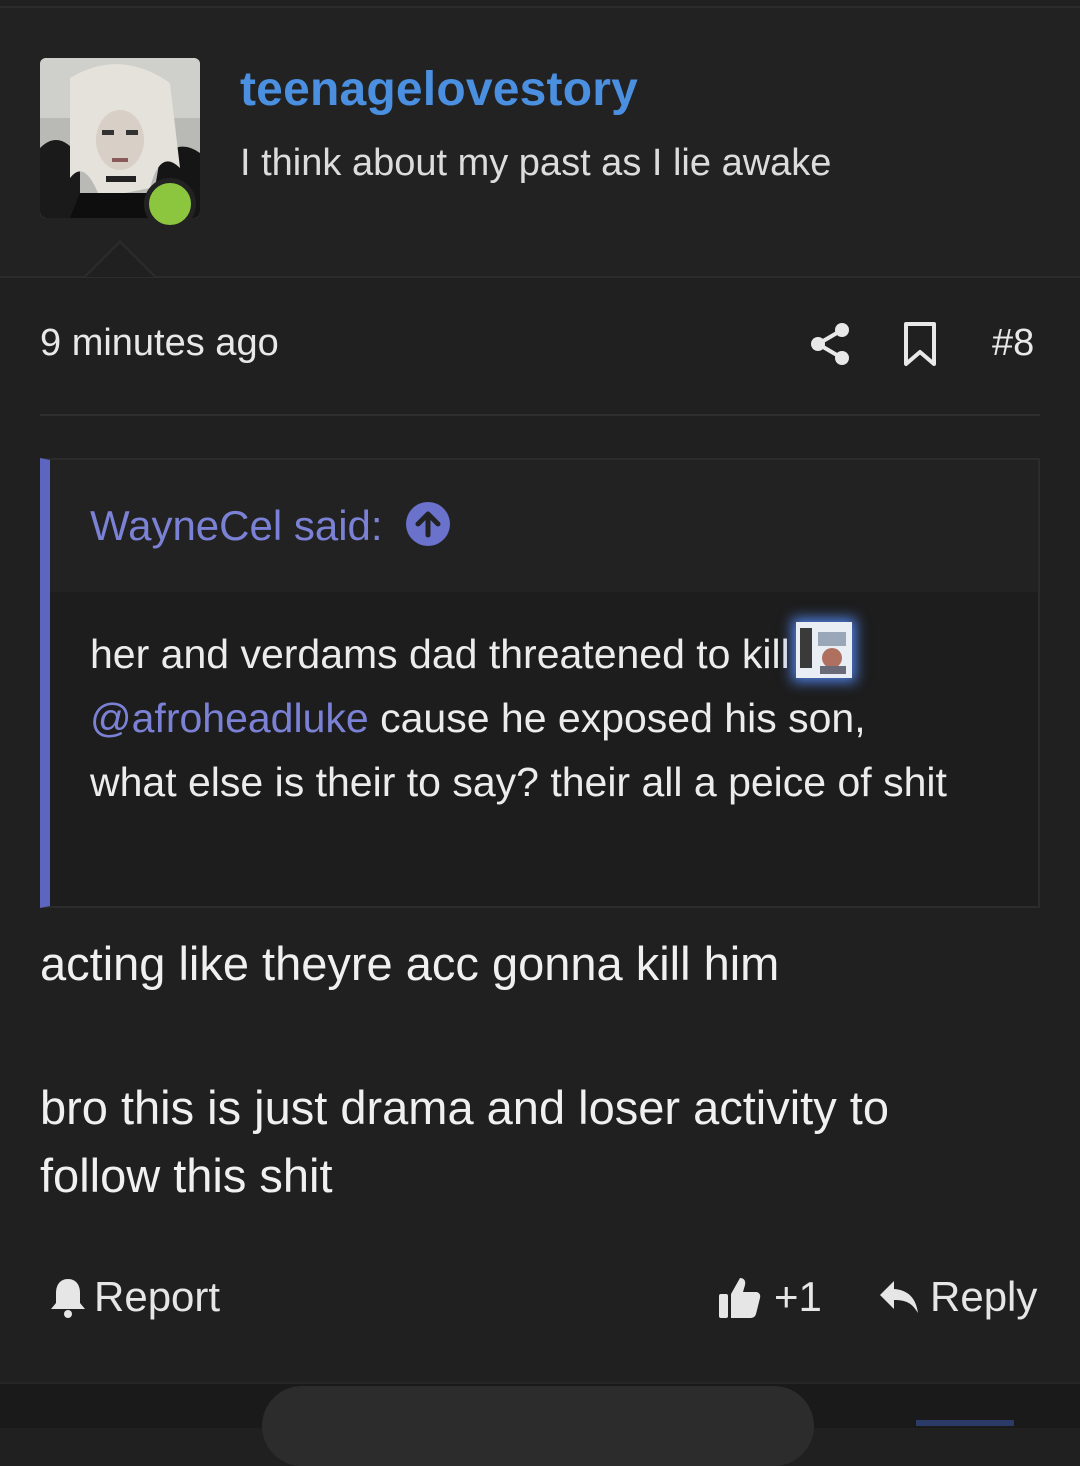  What do you see at coordinates (410, 963) in the screenshot?
I see `post-message-line: acting like theyre acc gonna kill him` at bounding box center [410, 963].